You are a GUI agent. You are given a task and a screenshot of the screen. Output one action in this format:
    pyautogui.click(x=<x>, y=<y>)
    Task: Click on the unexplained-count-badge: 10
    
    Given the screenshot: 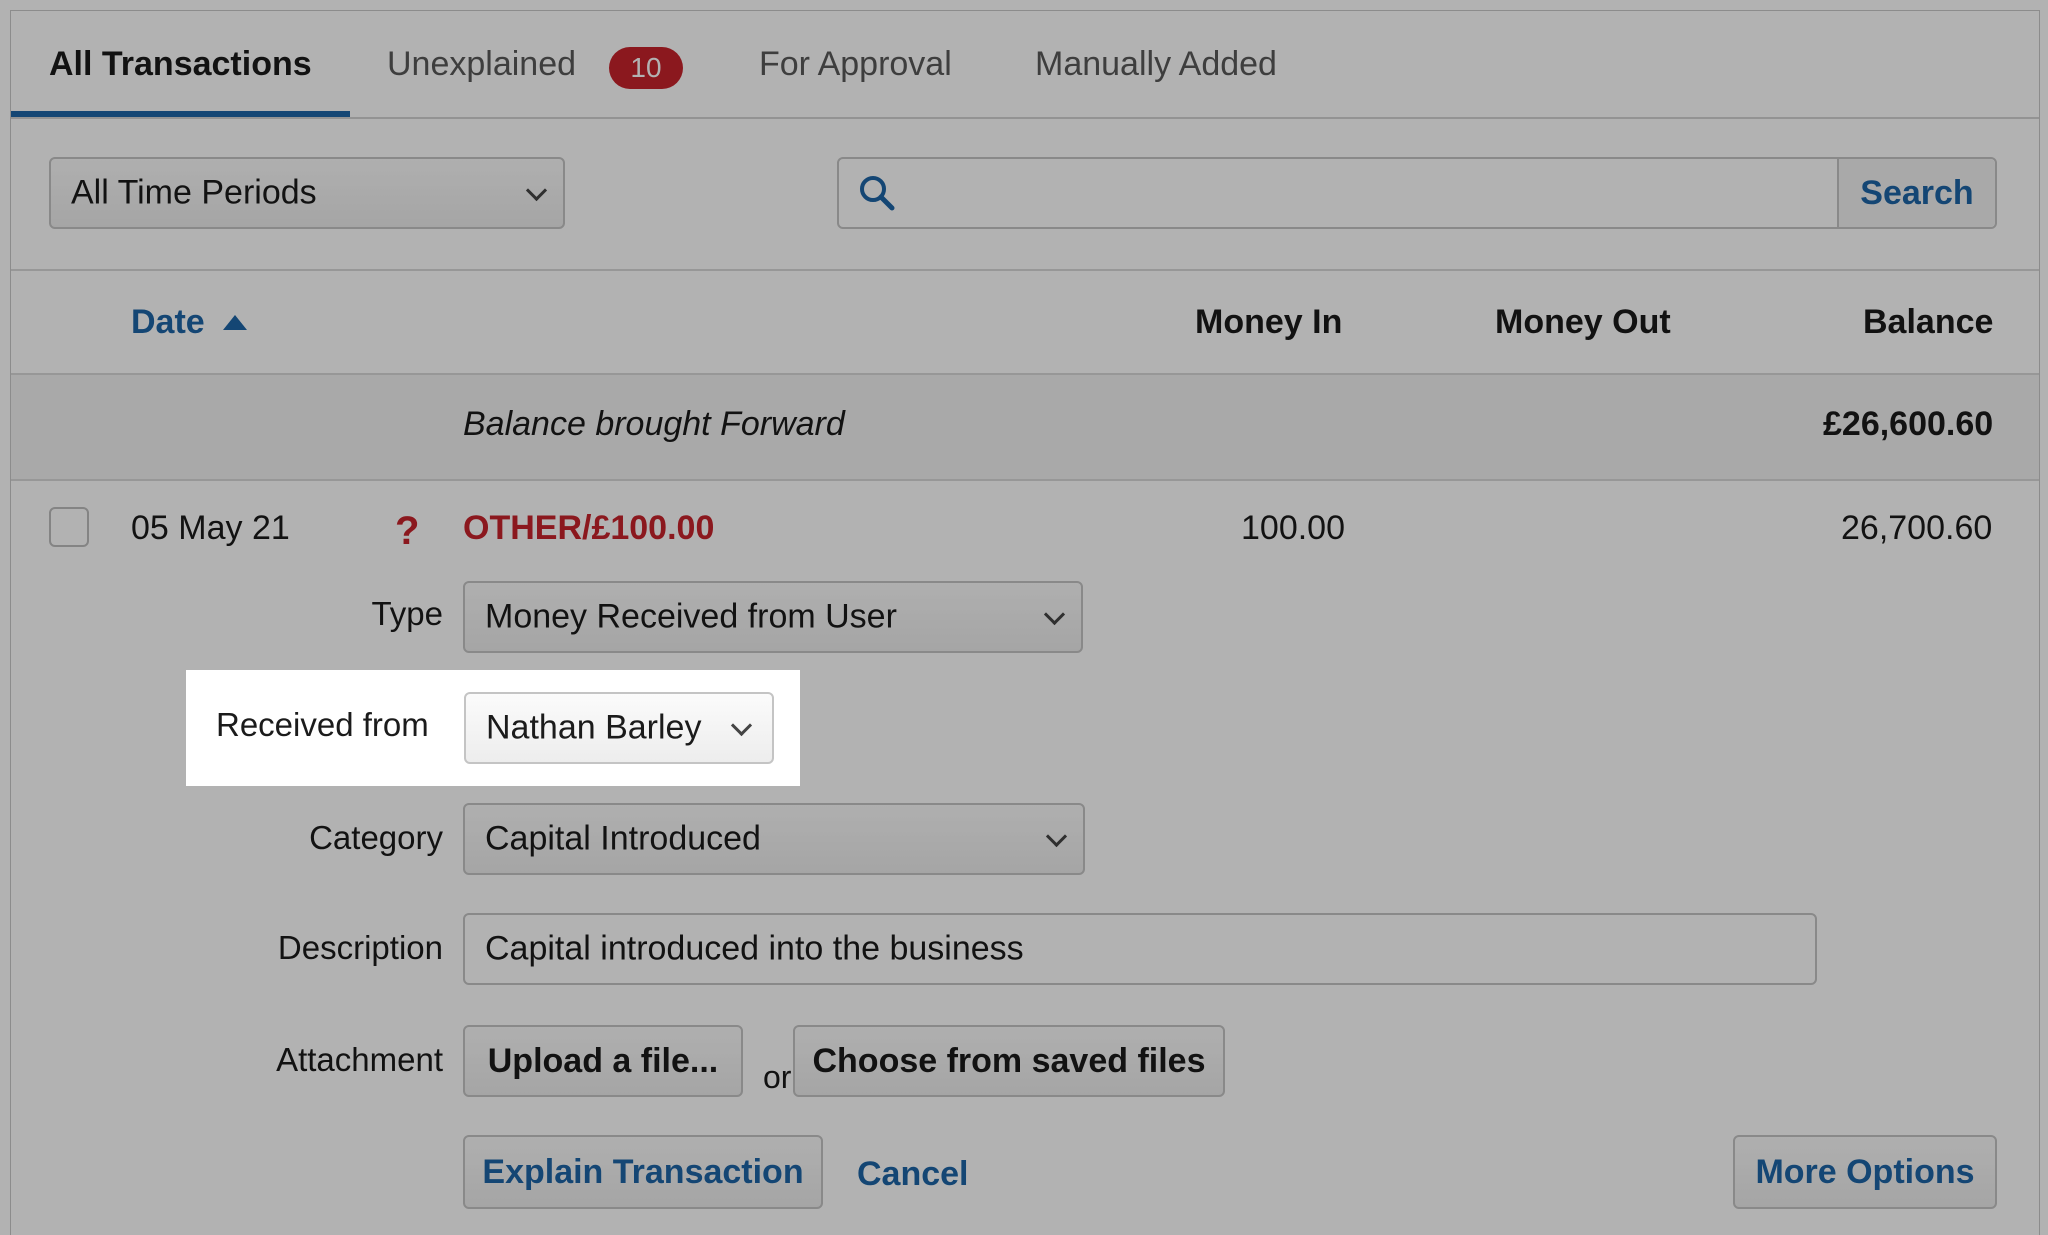 What is the action you would take?
    pyautogui.click(x=646, y=68)
    